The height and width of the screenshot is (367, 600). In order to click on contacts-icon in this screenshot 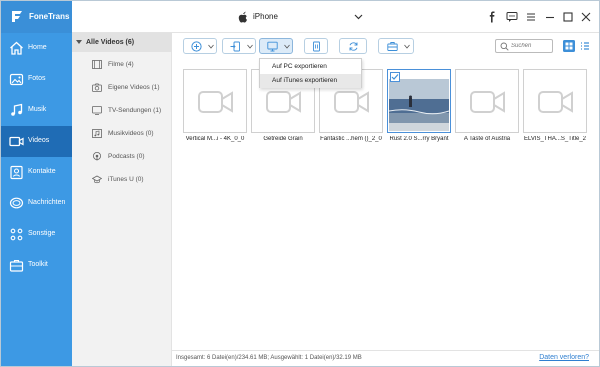, I will do `click(16, 172)`.